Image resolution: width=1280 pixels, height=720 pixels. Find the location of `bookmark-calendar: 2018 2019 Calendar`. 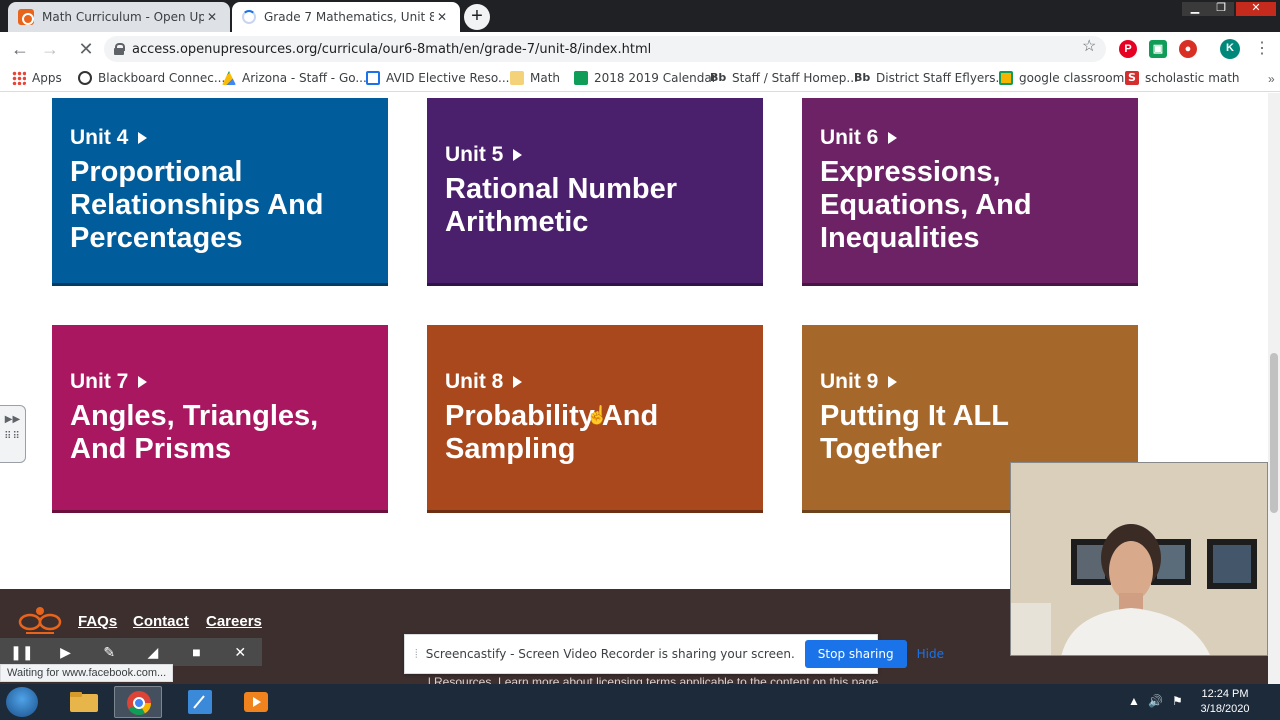

bookmark-calendar: 2018 2019 Calendar is located at coordinates (645, 78).